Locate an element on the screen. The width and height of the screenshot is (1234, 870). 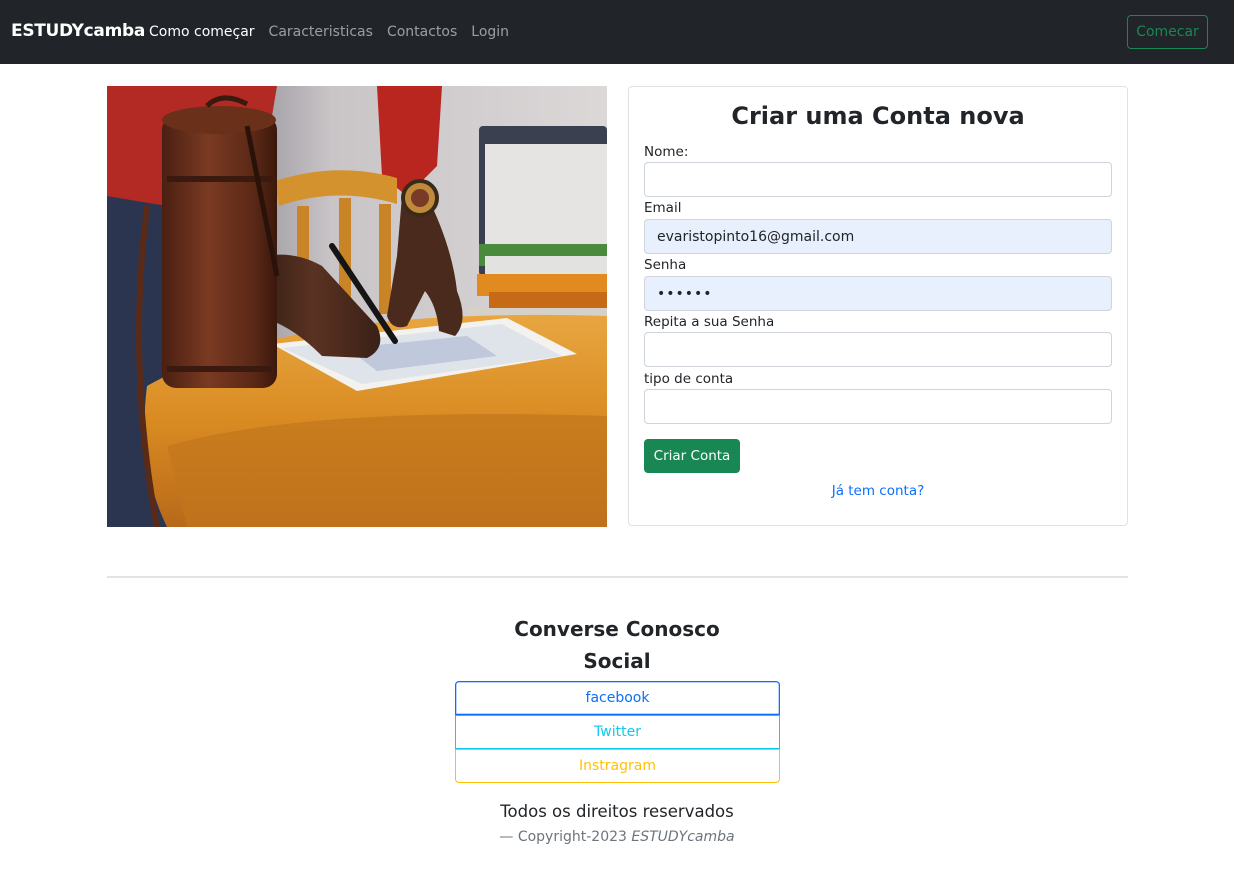
repeat-password-label: Repita a sua Senha is located at coordinates (709, 322).